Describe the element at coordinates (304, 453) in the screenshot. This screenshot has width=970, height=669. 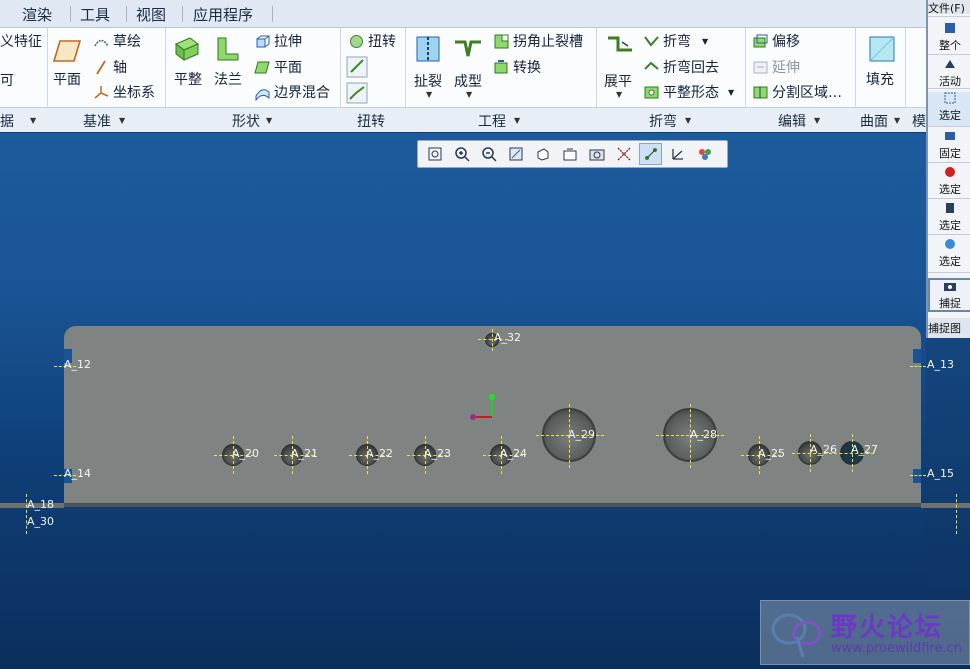
I see `axis-label-a21: A_21` at that location.